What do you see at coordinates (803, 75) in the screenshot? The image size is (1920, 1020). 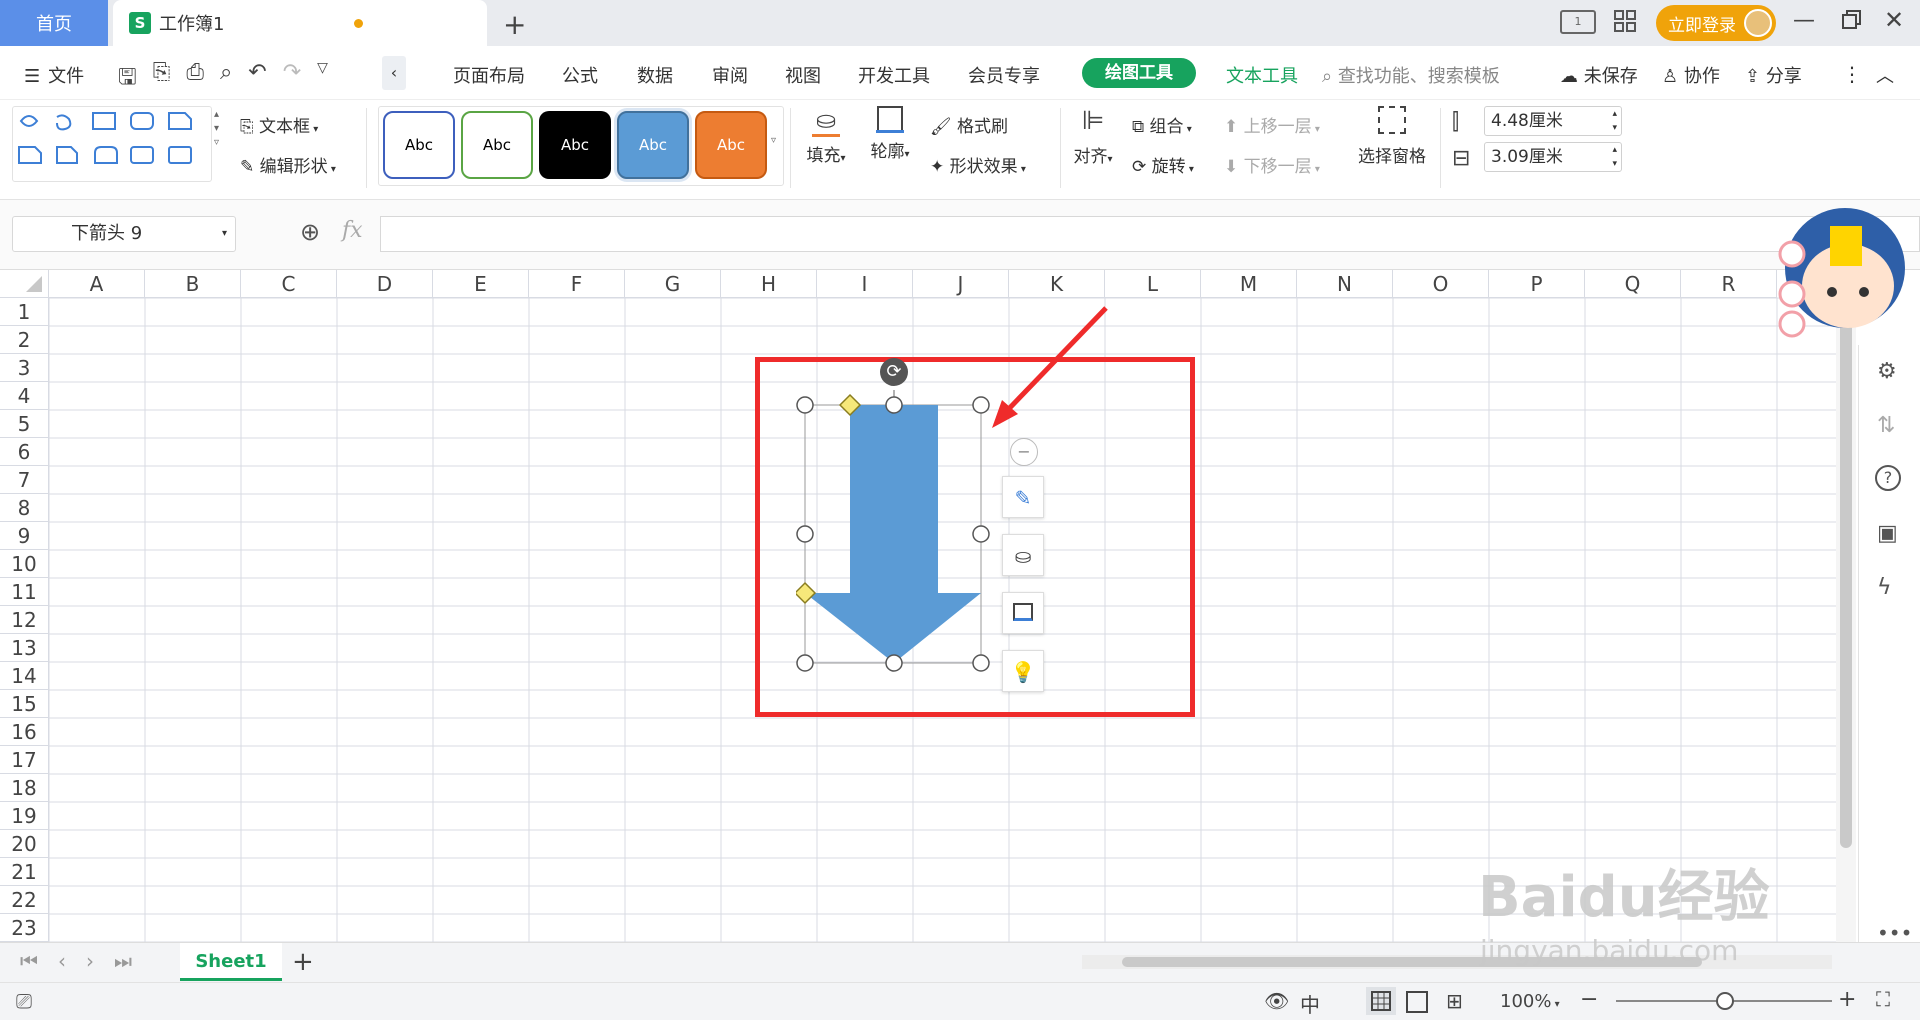 I see `menu-view: 视图` at bounding box center [803, 75].